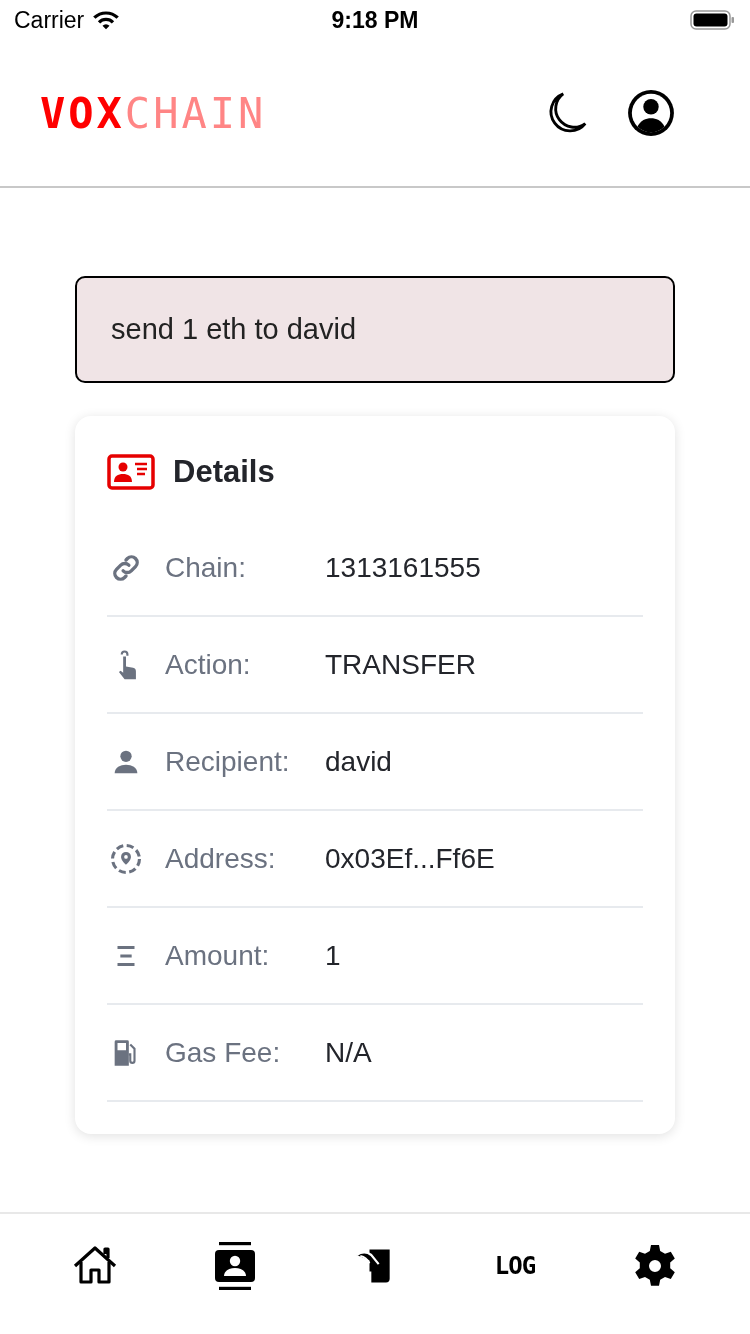  Describe the element at coordinates (228, 761) in the screenshot. I see `field-label: Recipient:` at that location.